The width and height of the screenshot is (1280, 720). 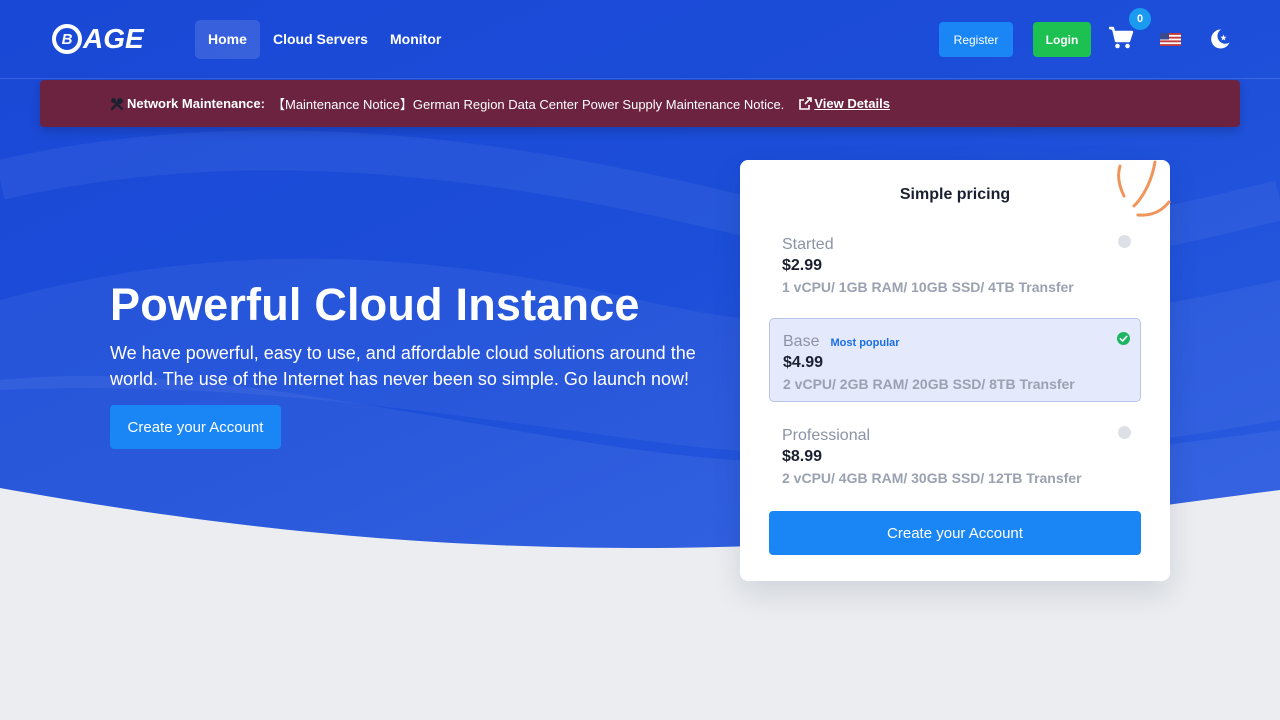 What do you see at coordinates (196, 103) in the screenshot?
I see `notice-label: Network Maintenance:` at bounding box center [196, 103].